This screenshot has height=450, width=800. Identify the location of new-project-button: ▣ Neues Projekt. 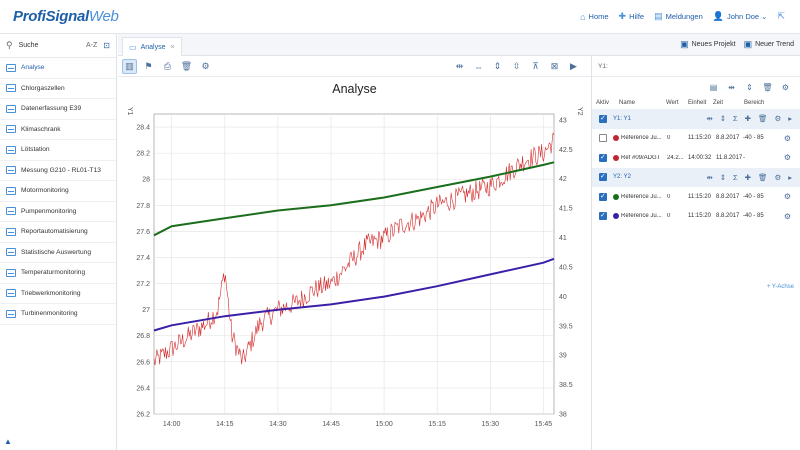
(707, 44).